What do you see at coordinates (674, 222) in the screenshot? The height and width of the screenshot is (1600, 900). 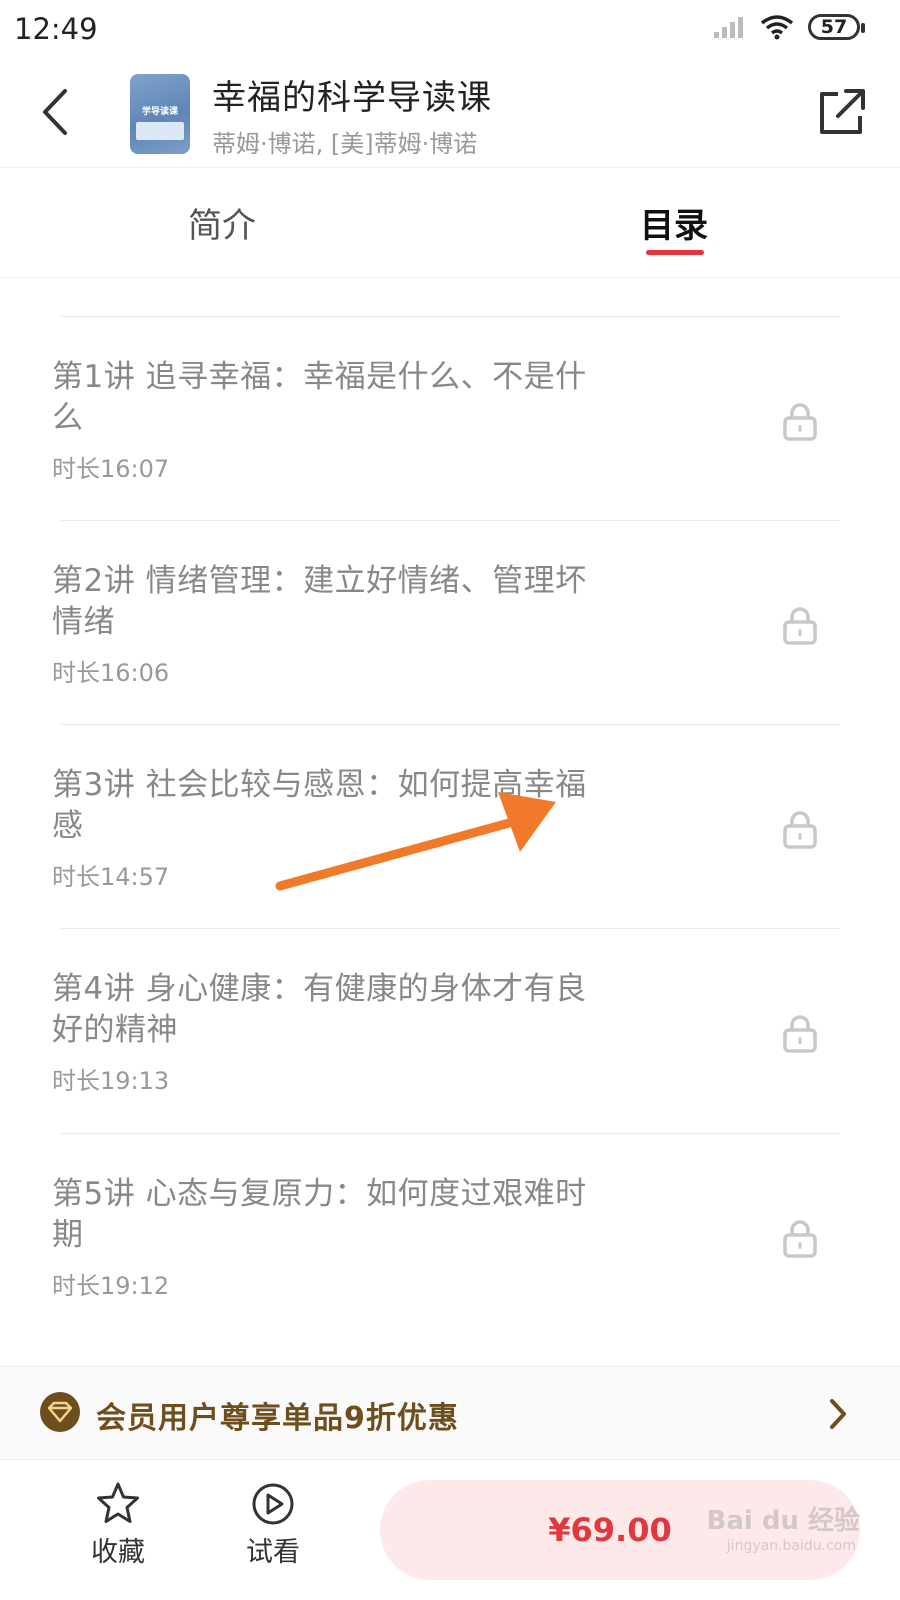 I see `tab-catalog: 目录` at bounding box center [674, 222].